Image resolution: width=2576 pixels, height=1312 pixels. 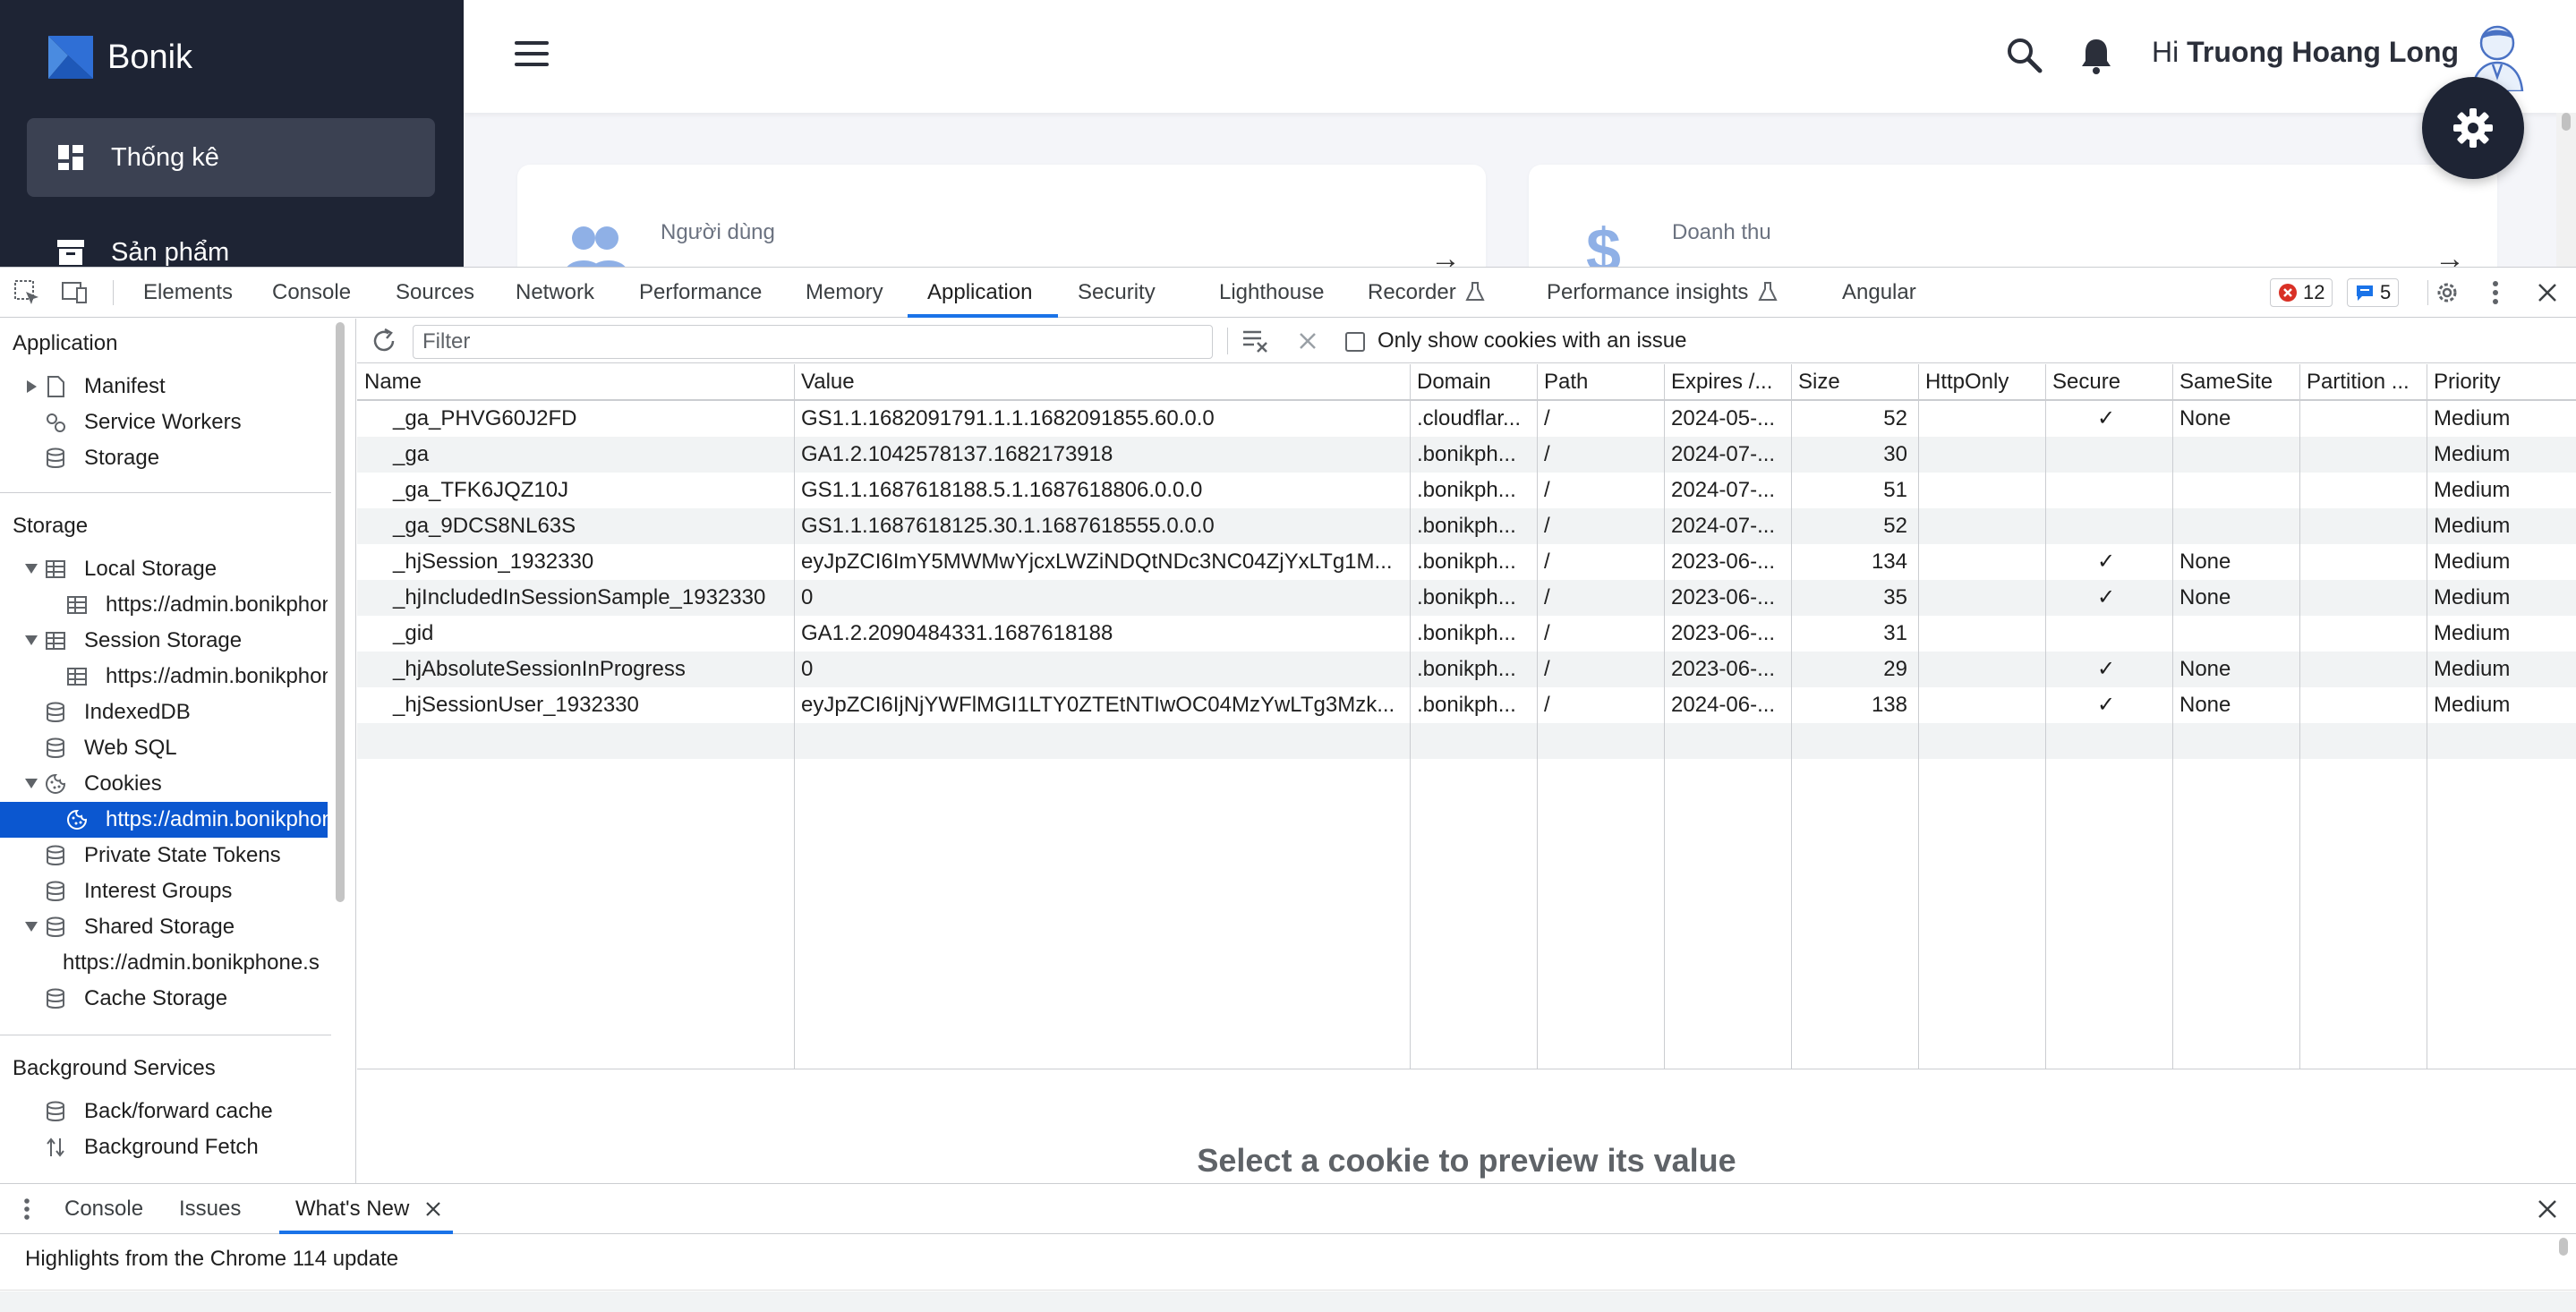 I want to click on tree-item-label: Service Workers, so click(x=163, y=422).